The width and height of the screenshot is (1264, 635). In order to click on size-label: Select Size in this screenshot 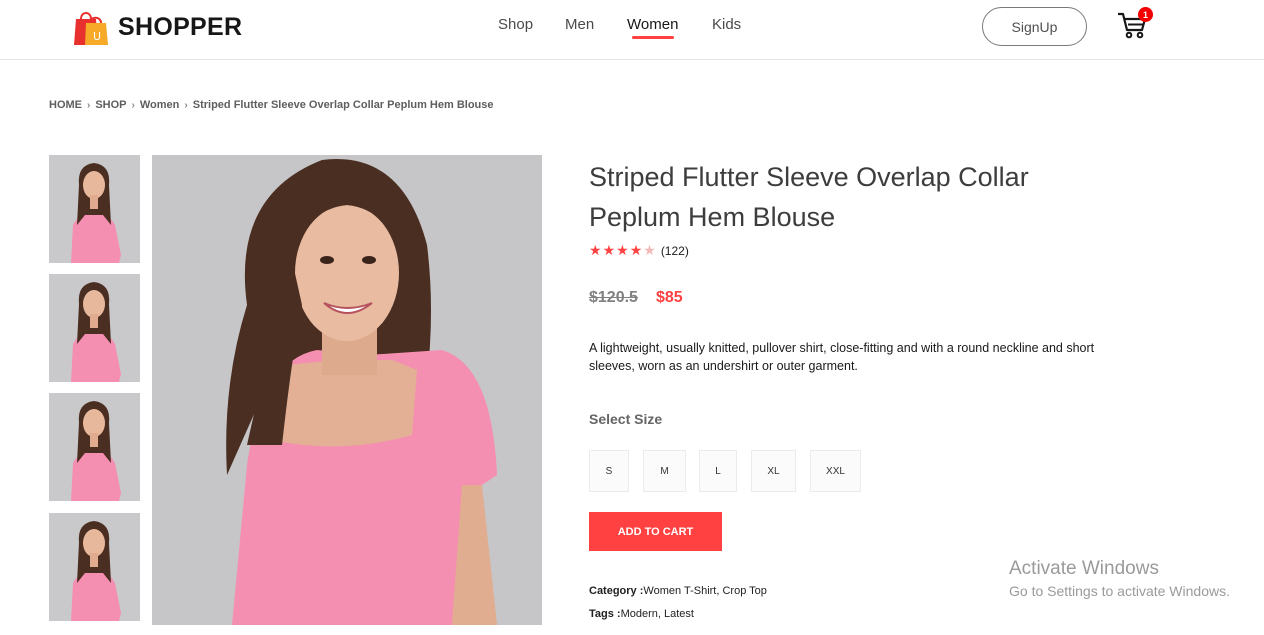, I will do `click(626, 419)`.